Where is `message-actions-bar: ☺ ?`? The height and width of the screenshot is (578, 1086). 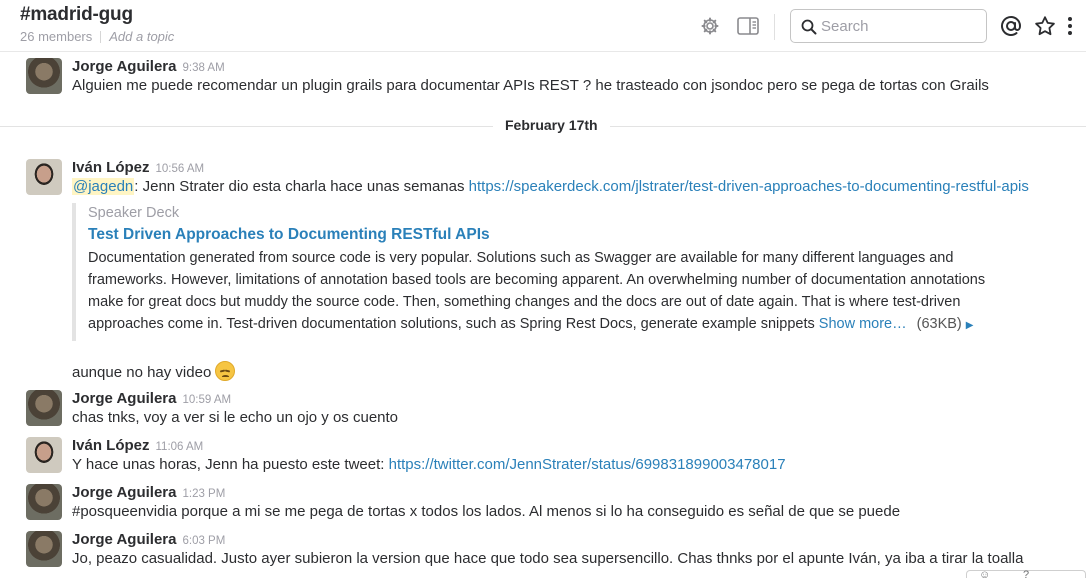
message-actions-bar: ☺ ? is located at coordinates (1026, 573).